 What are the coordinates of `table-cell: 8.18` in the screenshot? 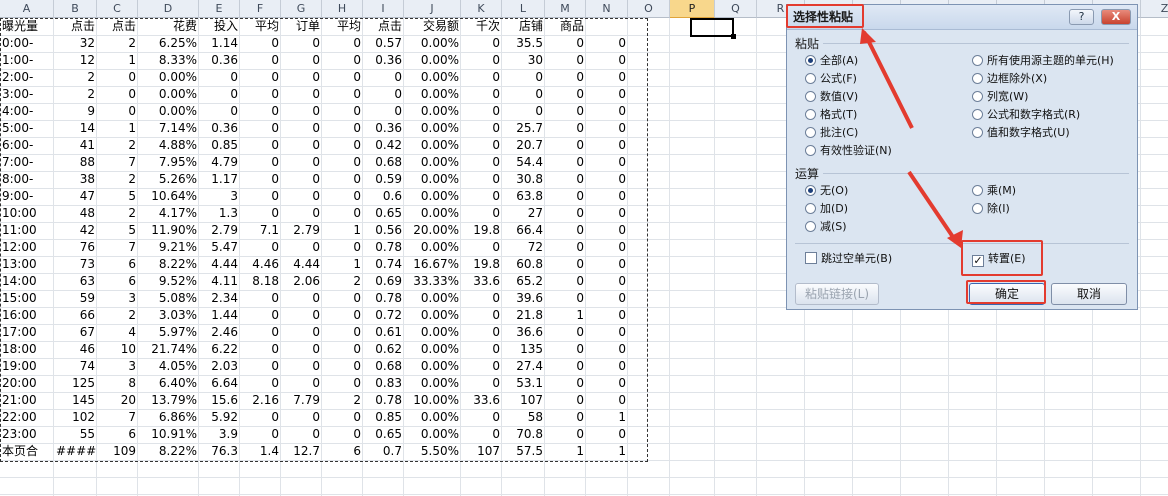 It's located at (260, 281).